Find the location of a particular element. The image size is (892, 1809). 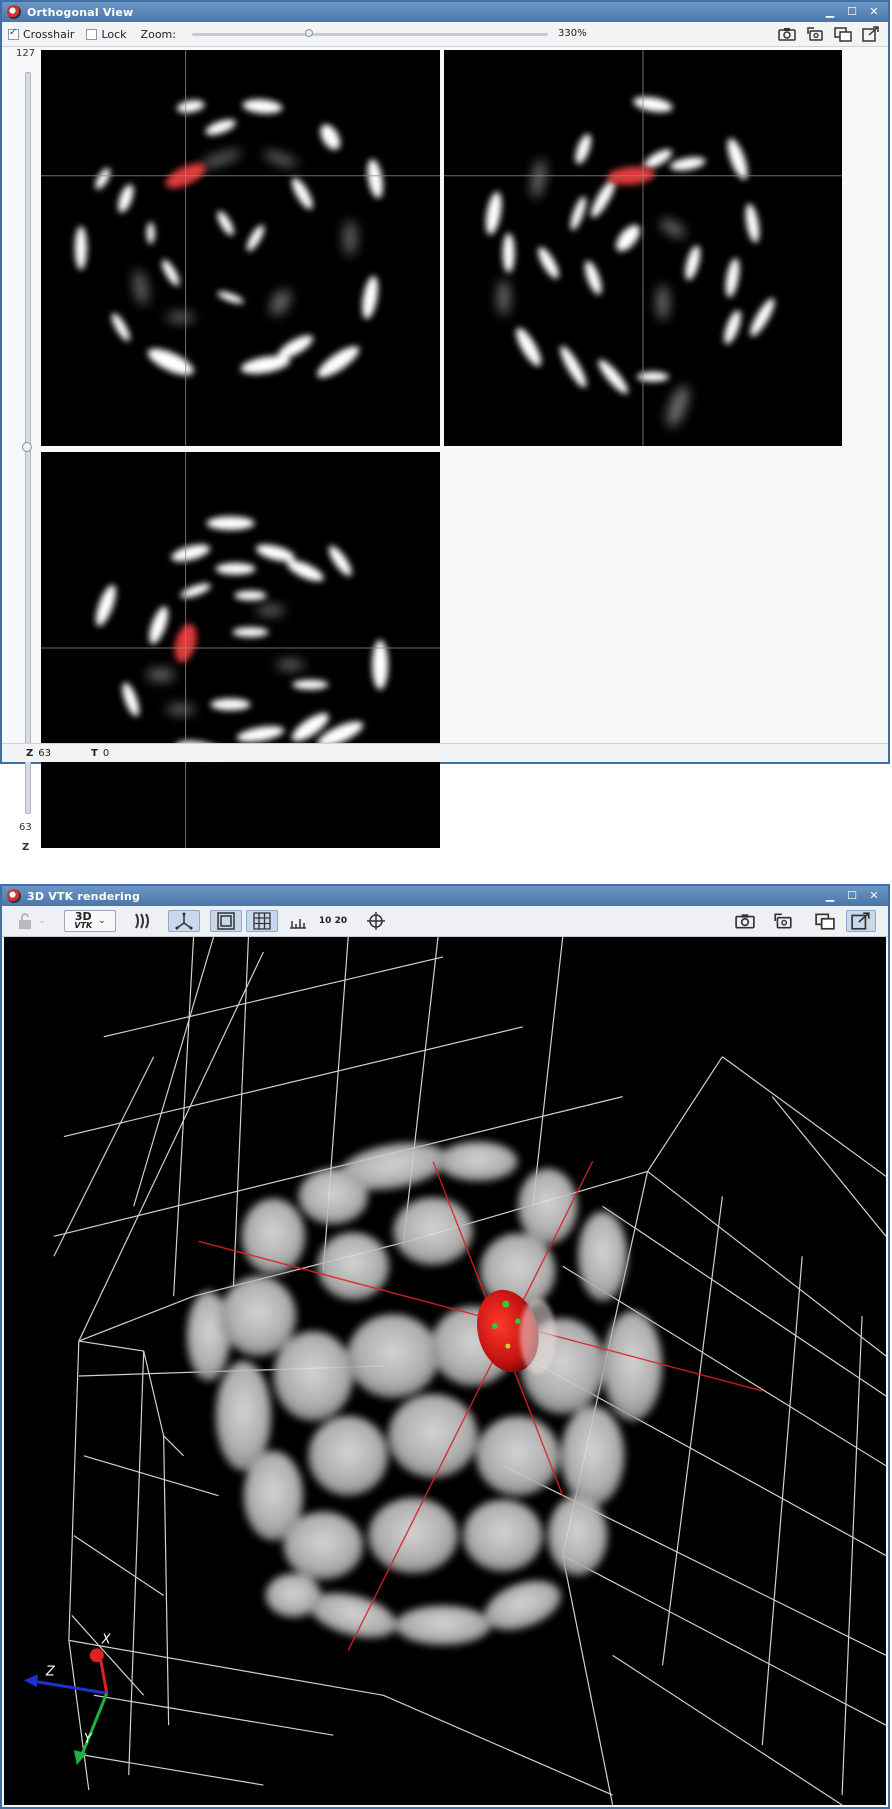

shading-icon is located at coordinates (142, 921).